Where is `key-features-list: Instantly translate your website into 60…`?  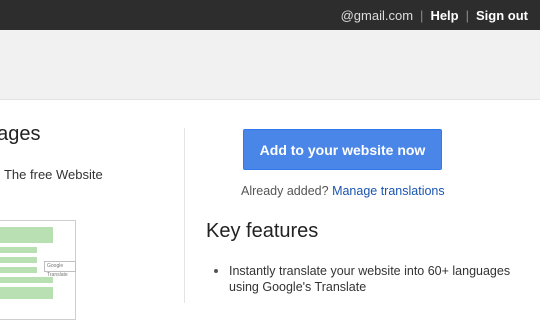 key-features-list: Instantly translate your website into 60… is located at coordinates (374, 279).